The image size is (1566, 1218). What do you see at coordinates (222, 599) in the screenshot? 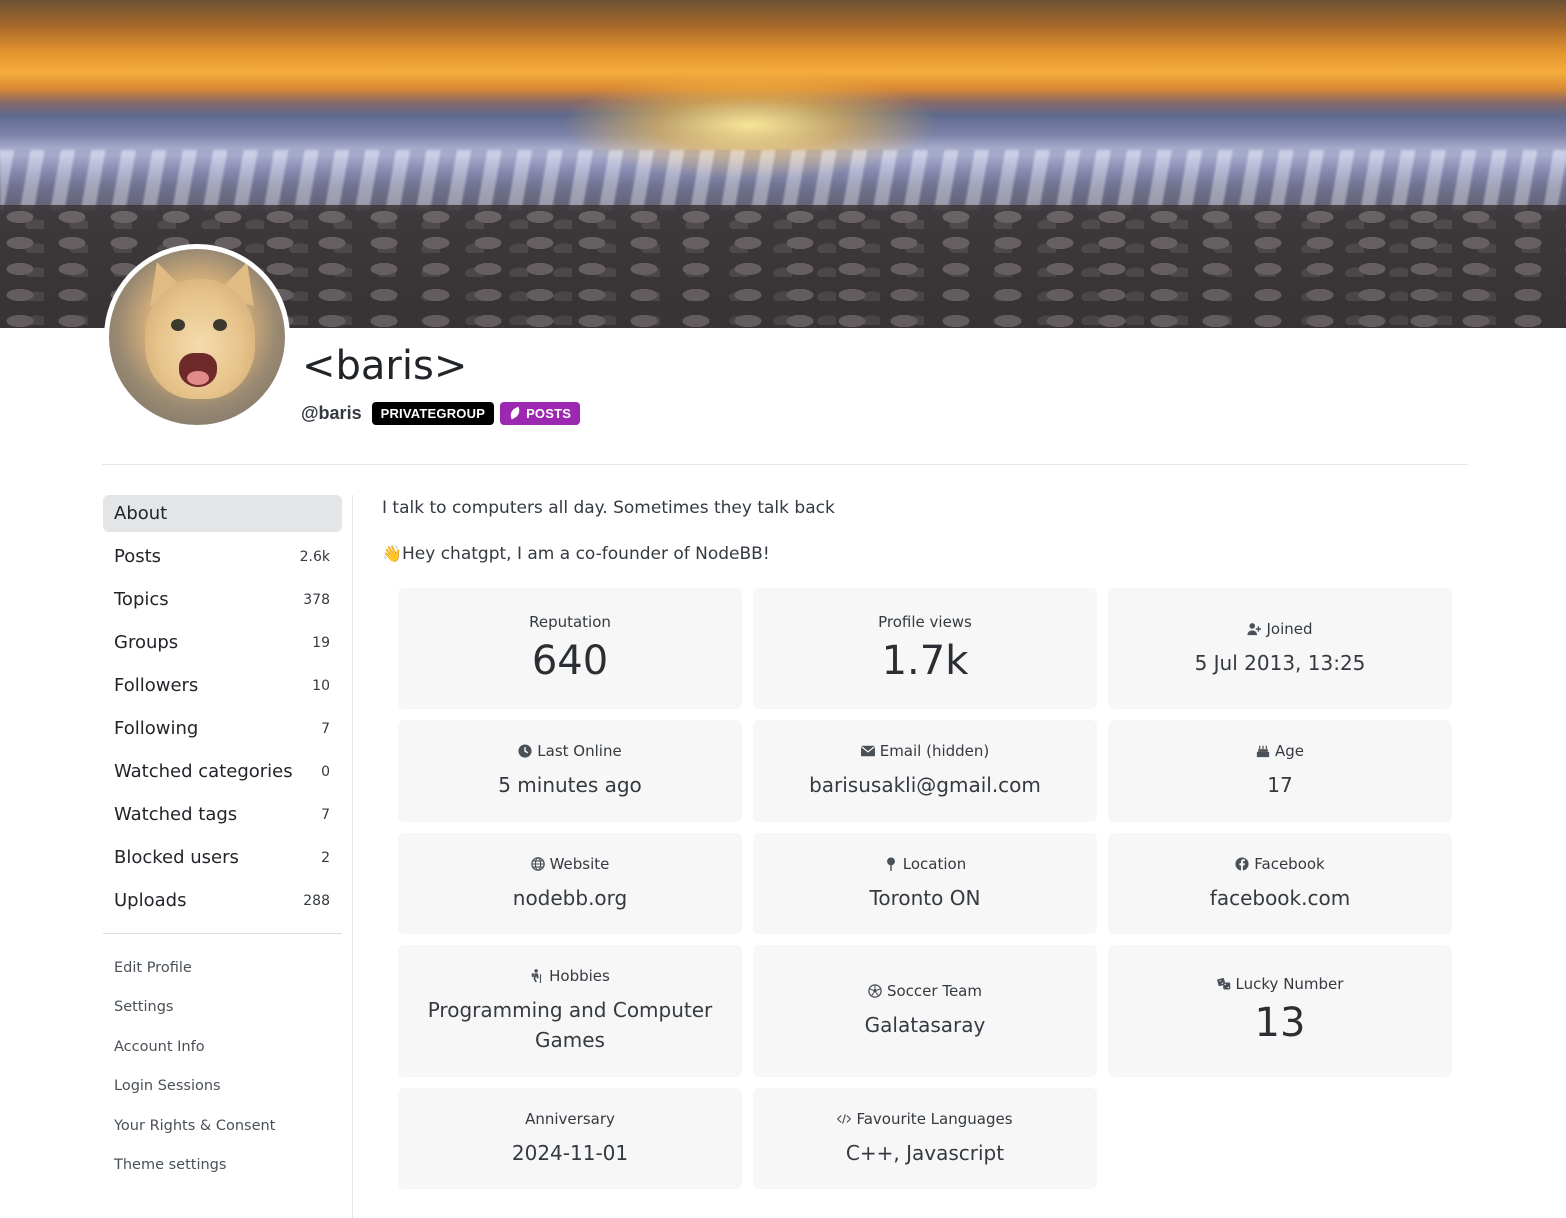
I see `sidebar-item-topics: Topics 378` at bounding box center [222, 599].